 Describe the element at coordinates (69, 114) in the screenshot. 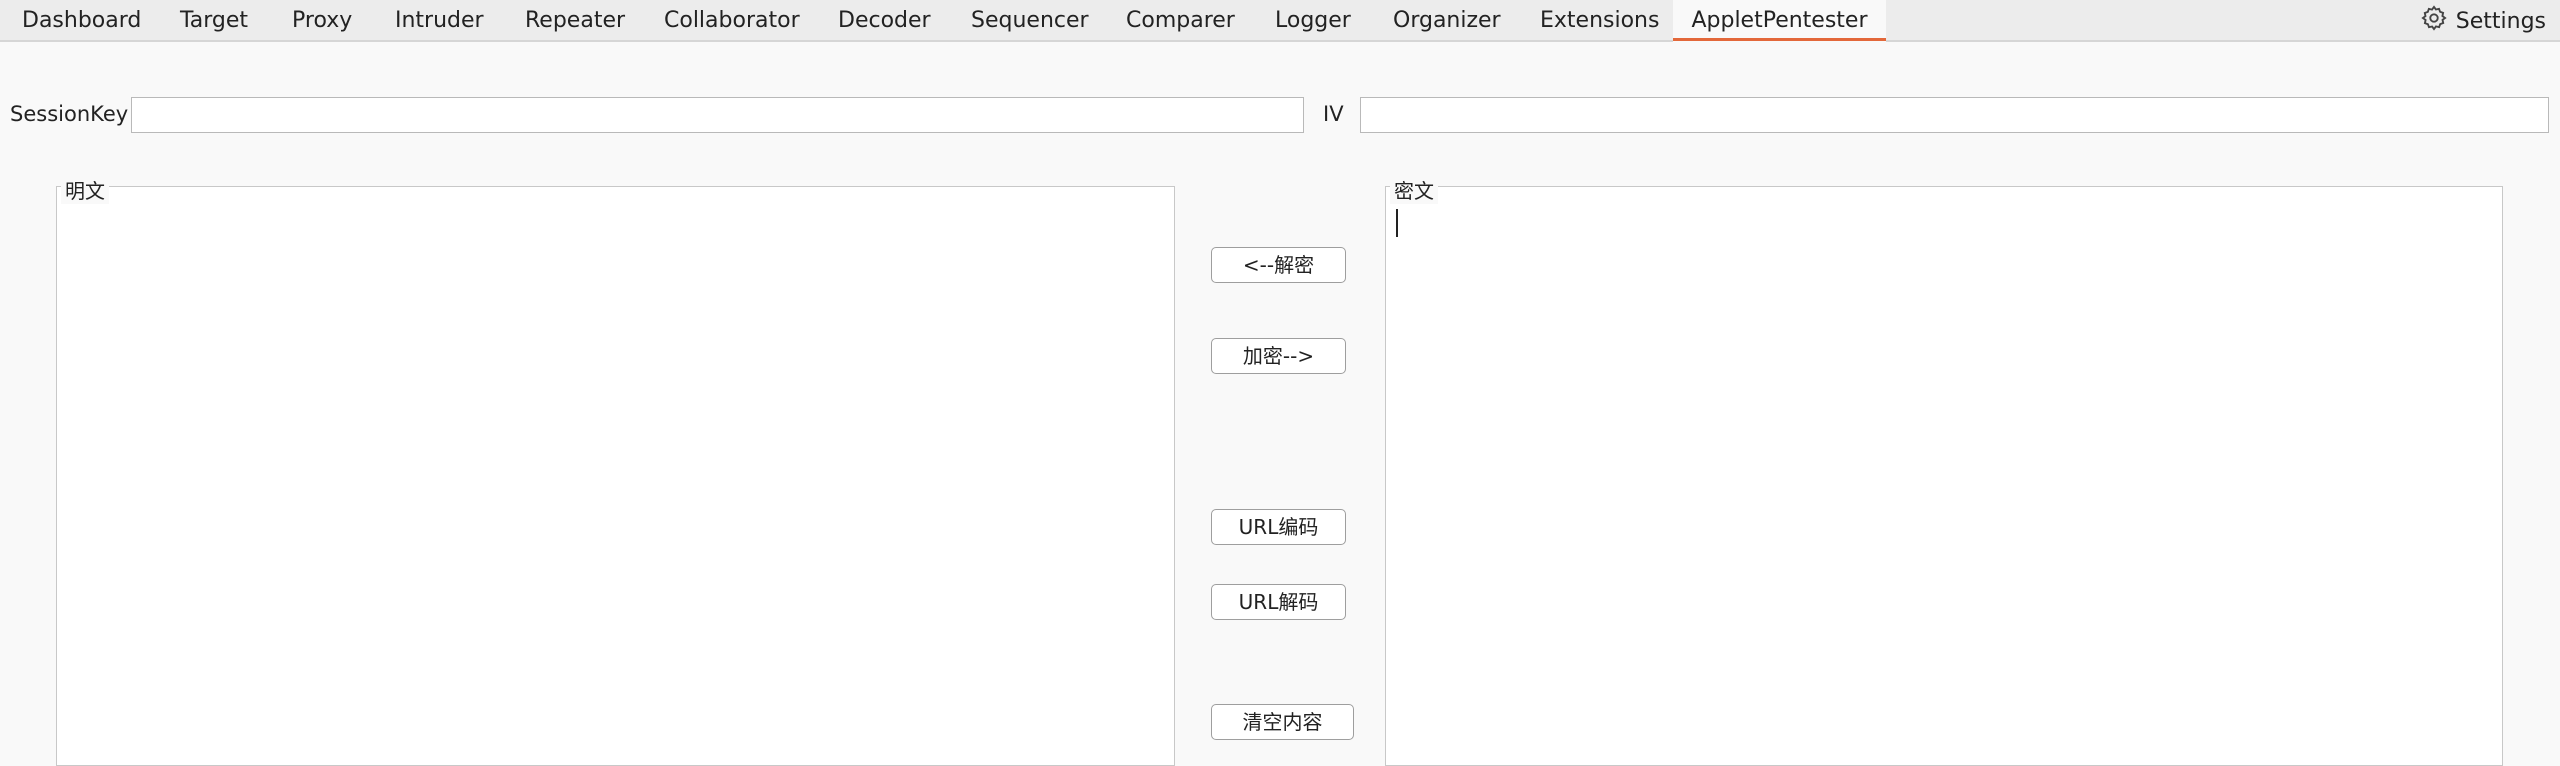

I see `sessionkey-label: SessionKey` at that location.